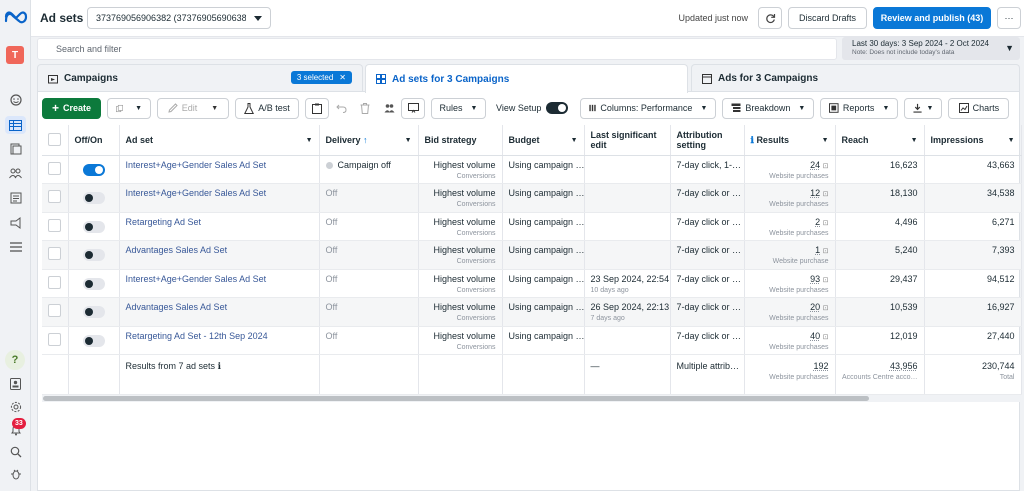 The height and width of the screenshot is (491, 1024). What do you see at coordinates (197, 336) in the screenshot?
I see `ad-set-name-link: Retargeting Ad Set - 12th Sep 2024` at bounding box center [197, 336].